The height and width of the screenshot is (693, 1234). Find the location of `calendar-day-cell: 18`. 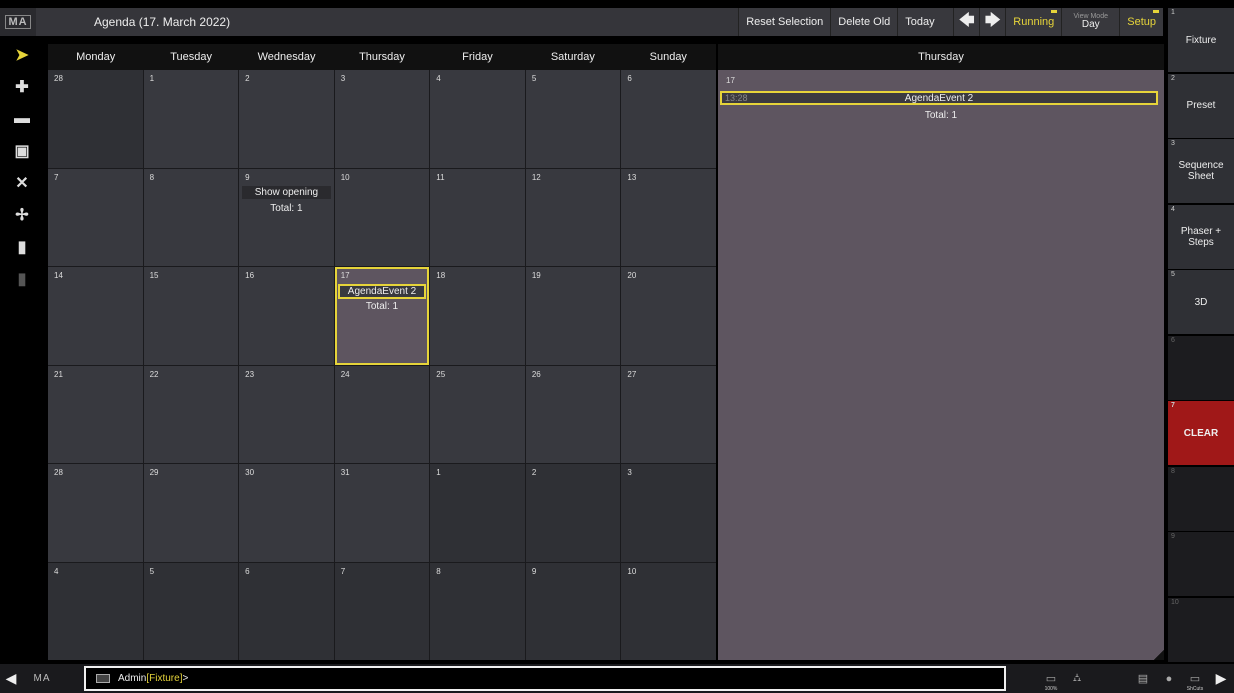

calendar-day-cell: 18 is located at coordinates (477, 316).